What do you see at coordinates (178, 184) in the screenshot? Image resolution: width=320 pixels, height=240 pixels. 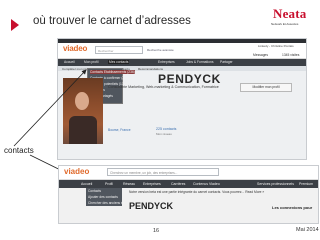 I see `nav2-carrieres: Carrières` at bounding box center [178, 184].